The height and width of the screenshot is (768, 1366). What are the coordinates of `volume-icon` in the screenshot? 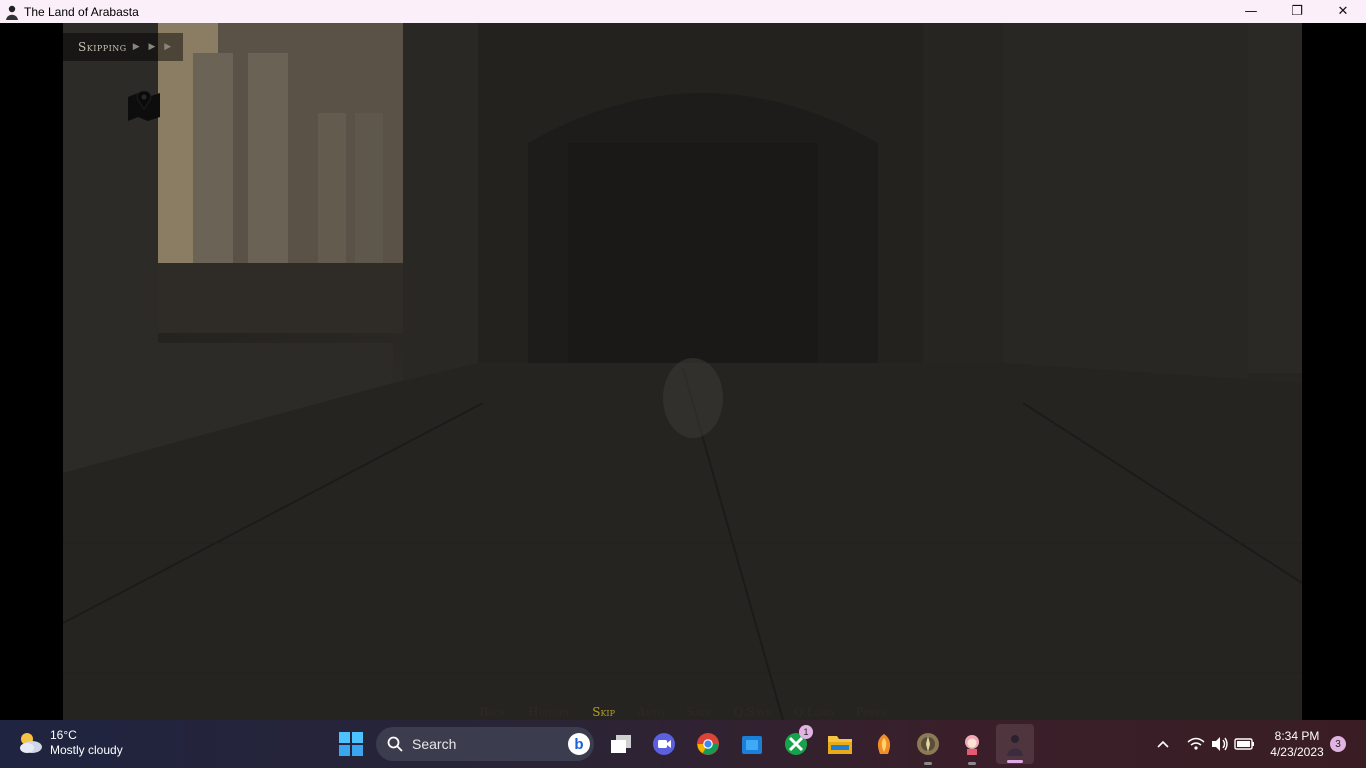 It's located at (1220, 744).